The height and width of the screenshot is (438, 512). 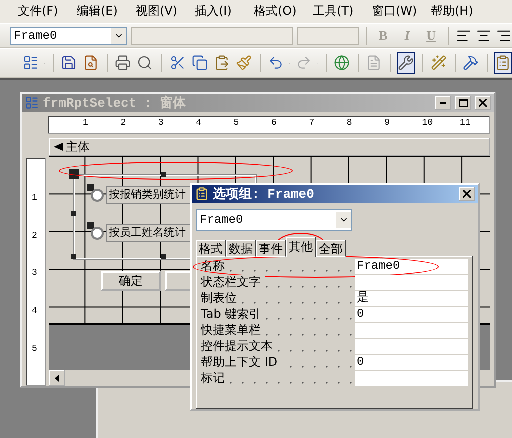 What do you see at coordinates (312, 123) in the screenshot?
I see `ruler-number: 7` at bounding box center [312, 123].